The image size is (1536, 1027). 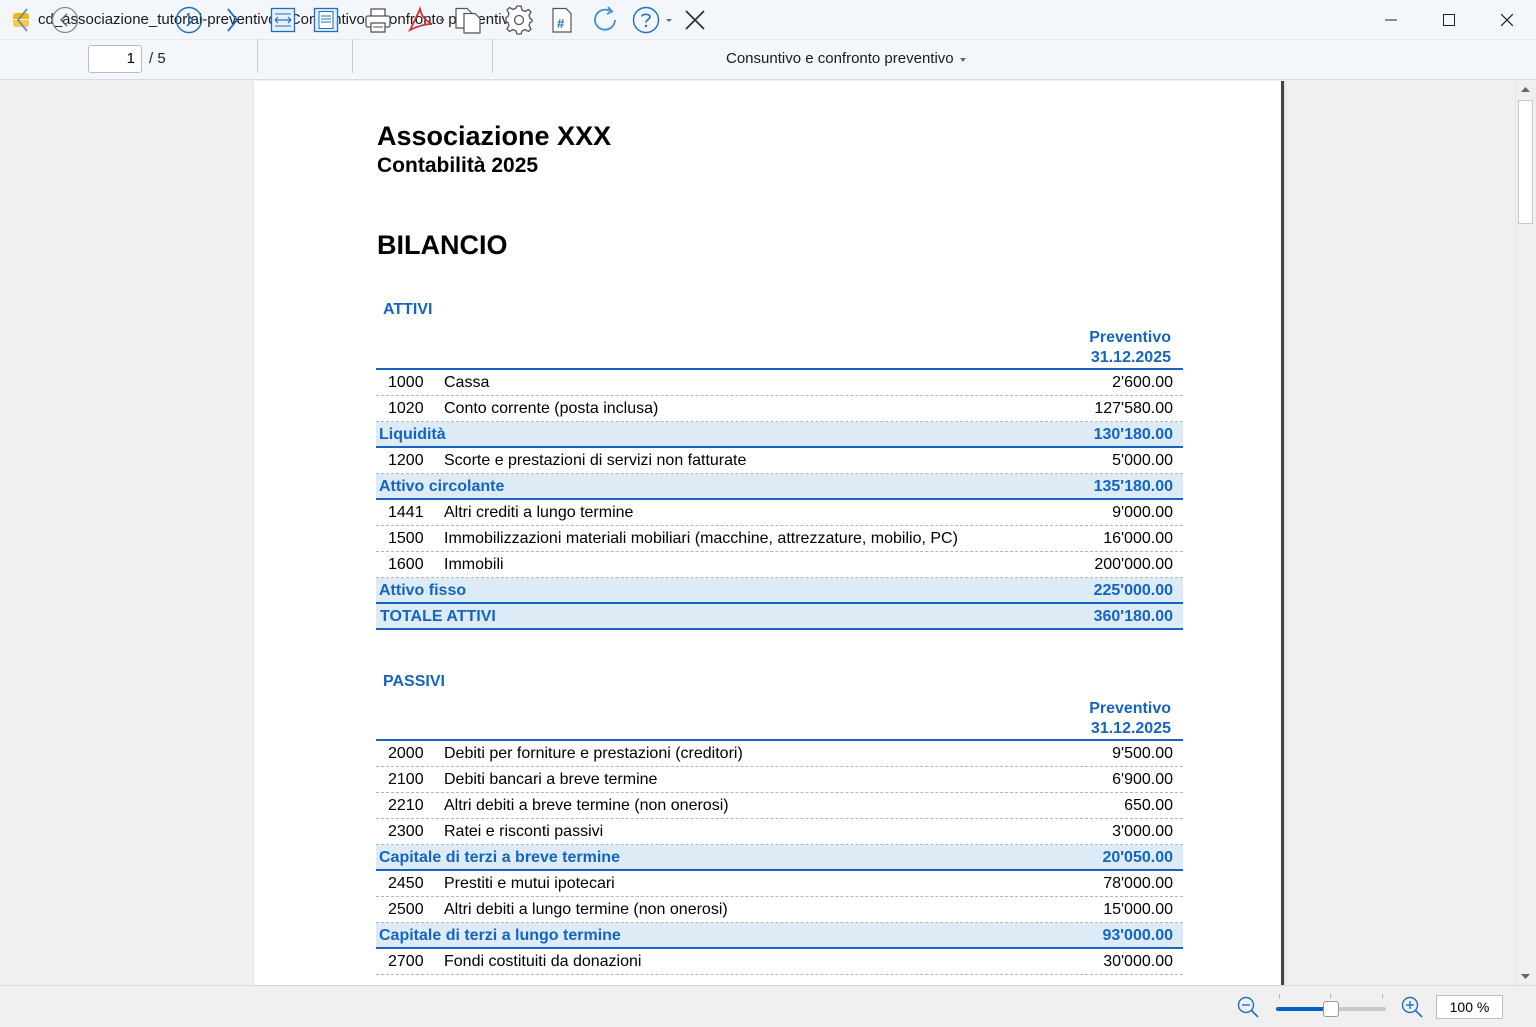 I want to click on report-title: BILANCIO, so click(x=442, y=245).